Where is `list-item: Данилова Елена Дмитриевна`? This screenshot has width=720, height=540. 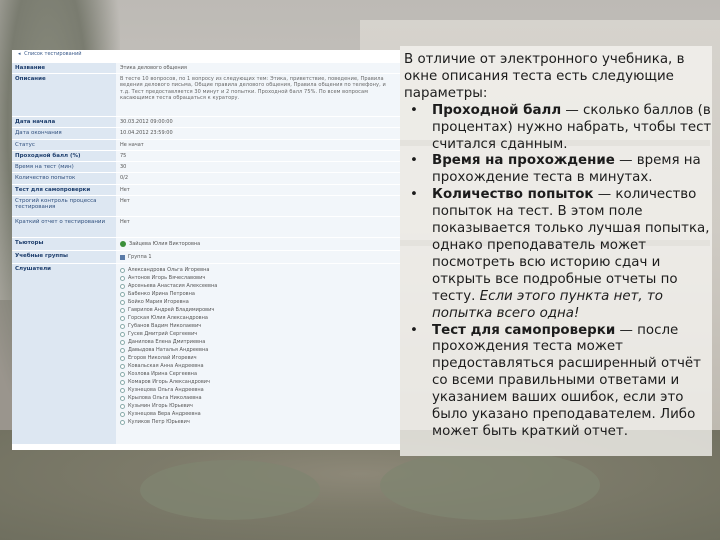
list-item: Данилова Елена Дмитриевна is located at coordinates (258, 342).